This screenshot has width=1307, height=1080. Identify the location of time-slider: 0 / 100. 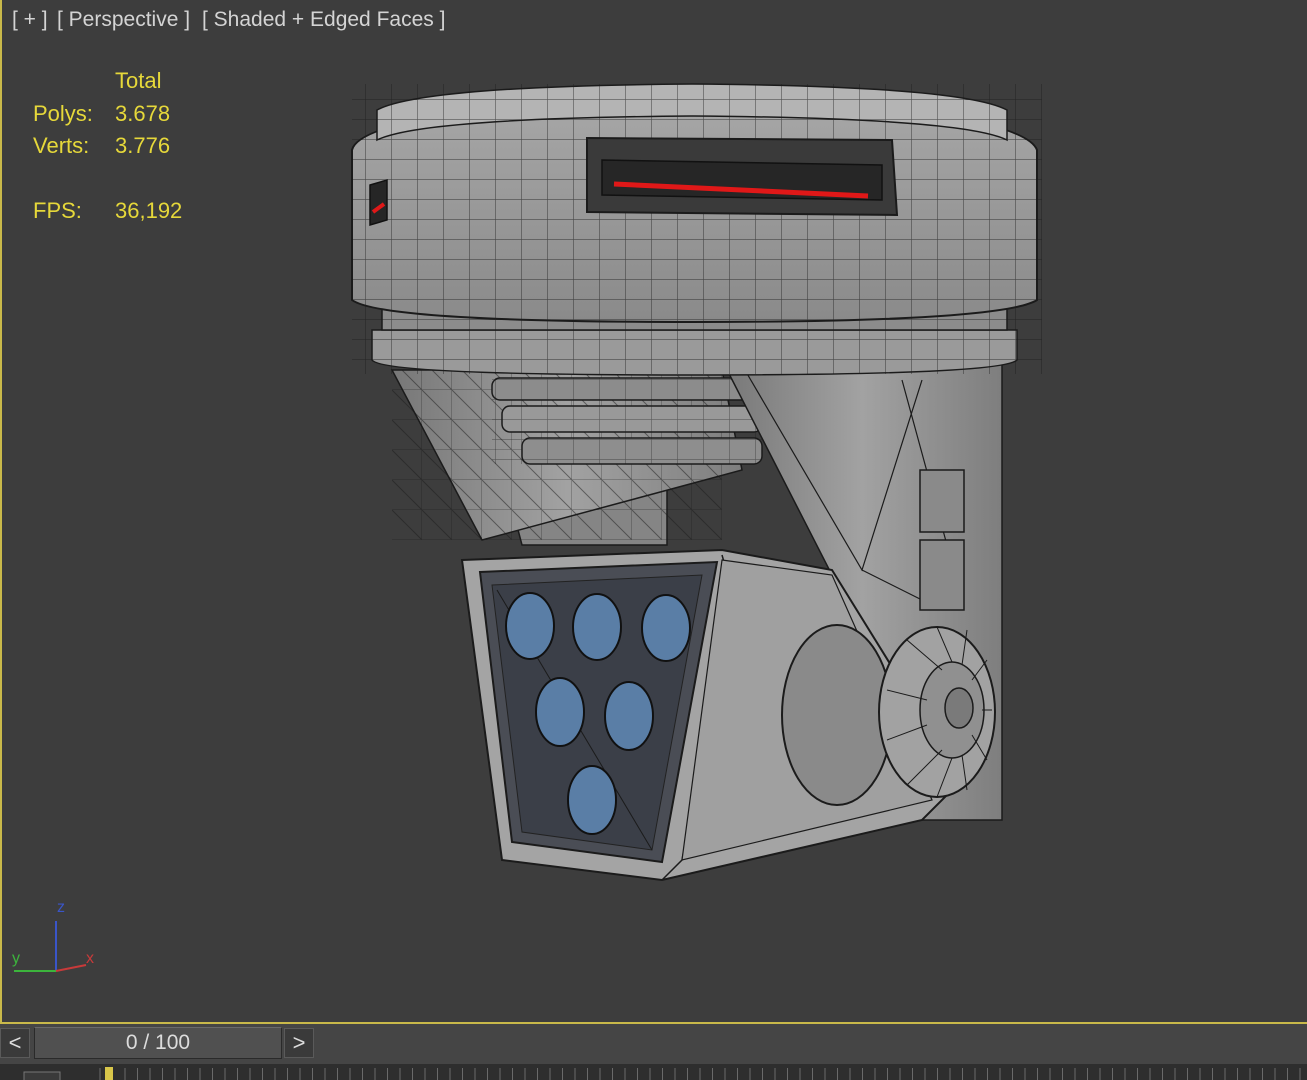
(158, 1043).